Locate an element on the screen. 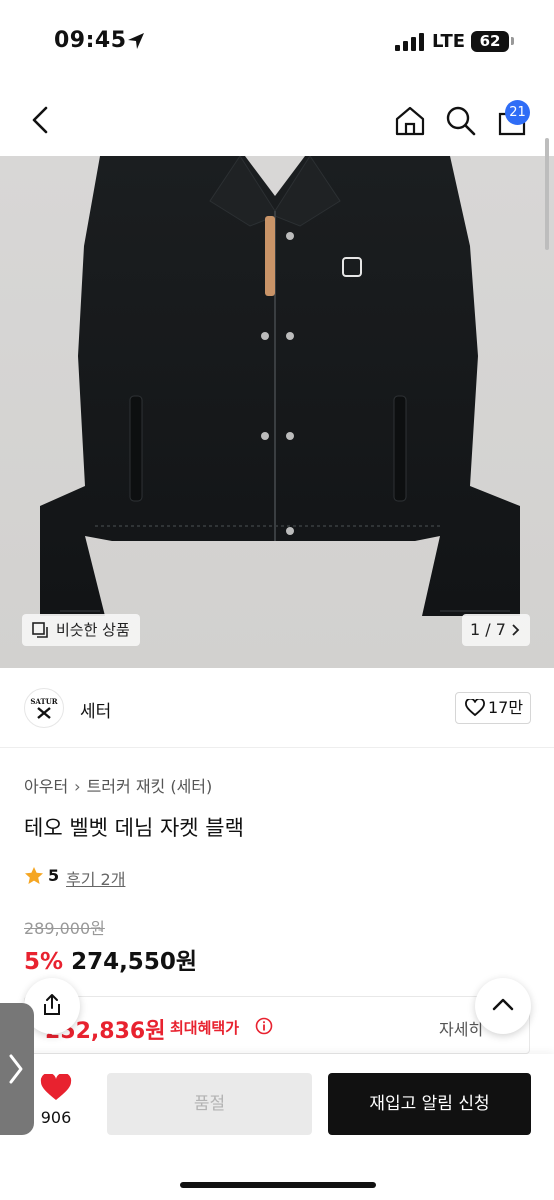 The width and height of the screenshot is (554, 1200). rating-value: 5 is located at coordinates (54, 875).